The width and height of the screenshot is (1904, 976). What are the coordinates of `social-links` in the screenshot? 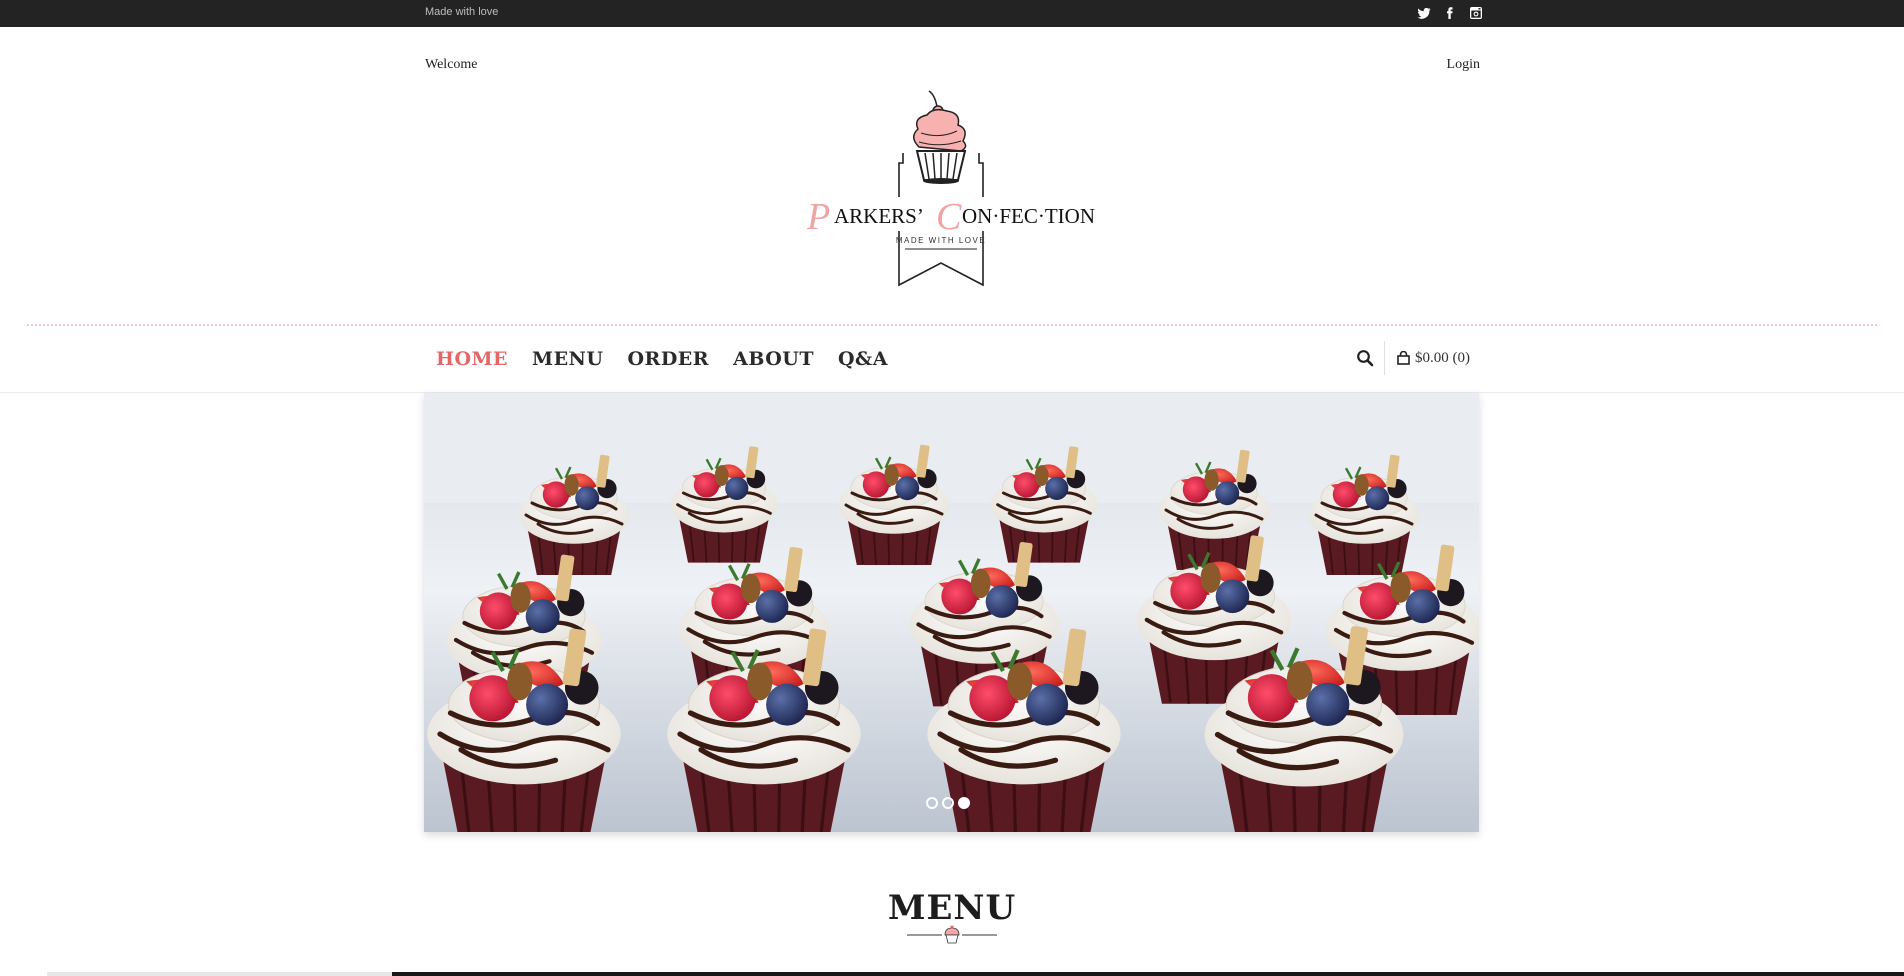 It's located at (1450, 13).